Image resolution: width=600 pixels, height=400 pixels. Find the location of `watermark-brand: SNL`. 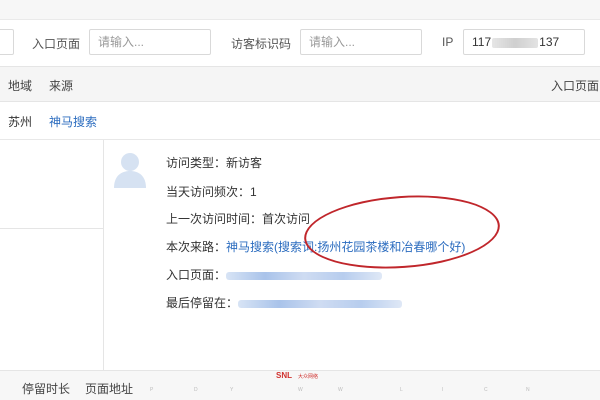

watermark-brand: SNL is located at coordinates (284, 375).